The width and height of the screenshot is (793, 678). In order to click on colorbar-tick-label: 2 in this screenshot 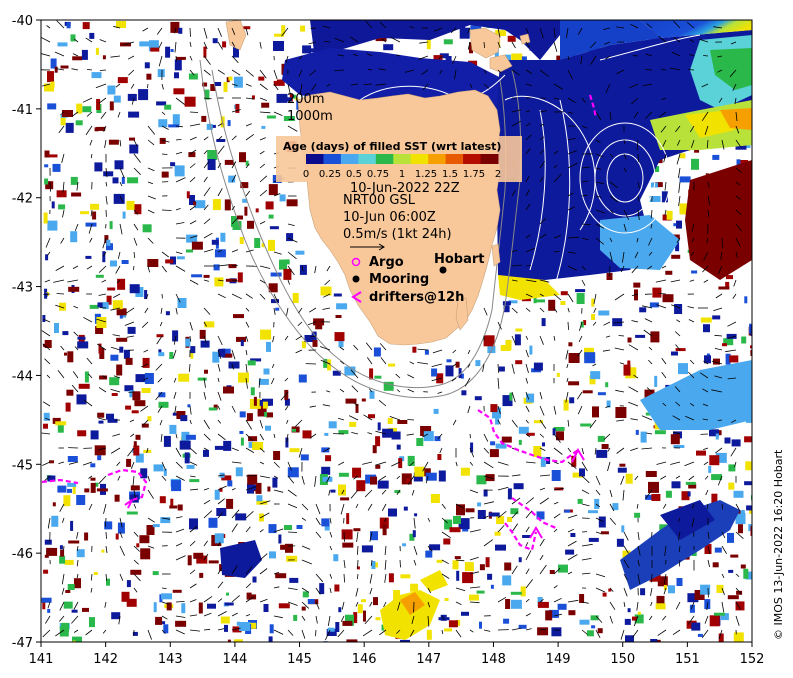, I will do `click(498, 174)`.